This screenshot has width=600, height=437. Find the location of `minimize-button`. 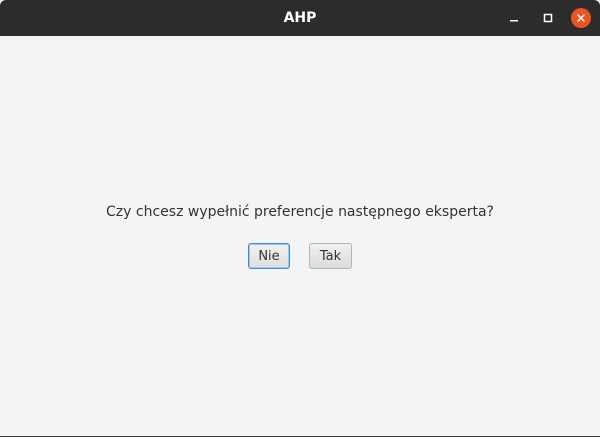

minimize-button is located at coordinates (514, 18).